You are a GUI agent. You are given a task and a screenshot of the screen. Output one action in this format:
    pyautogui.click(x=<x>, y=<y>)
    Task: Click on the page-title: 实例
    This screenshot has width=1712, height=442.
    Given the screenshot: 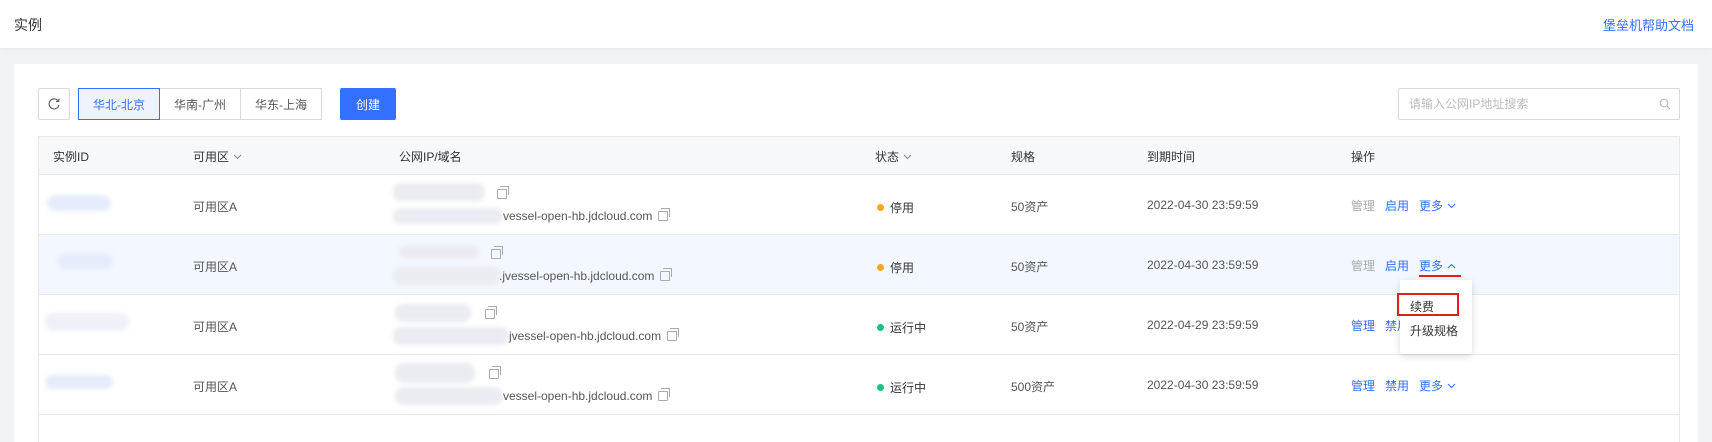 What is the action you would take?
    pyautogui.click(x=28, y=25)
    